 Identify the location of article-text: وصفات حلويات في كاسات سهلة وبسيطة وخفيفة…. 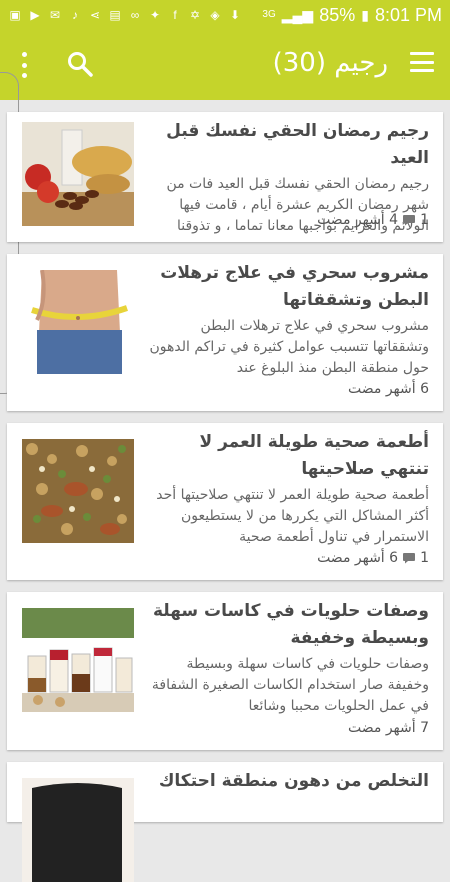
(288, 657).